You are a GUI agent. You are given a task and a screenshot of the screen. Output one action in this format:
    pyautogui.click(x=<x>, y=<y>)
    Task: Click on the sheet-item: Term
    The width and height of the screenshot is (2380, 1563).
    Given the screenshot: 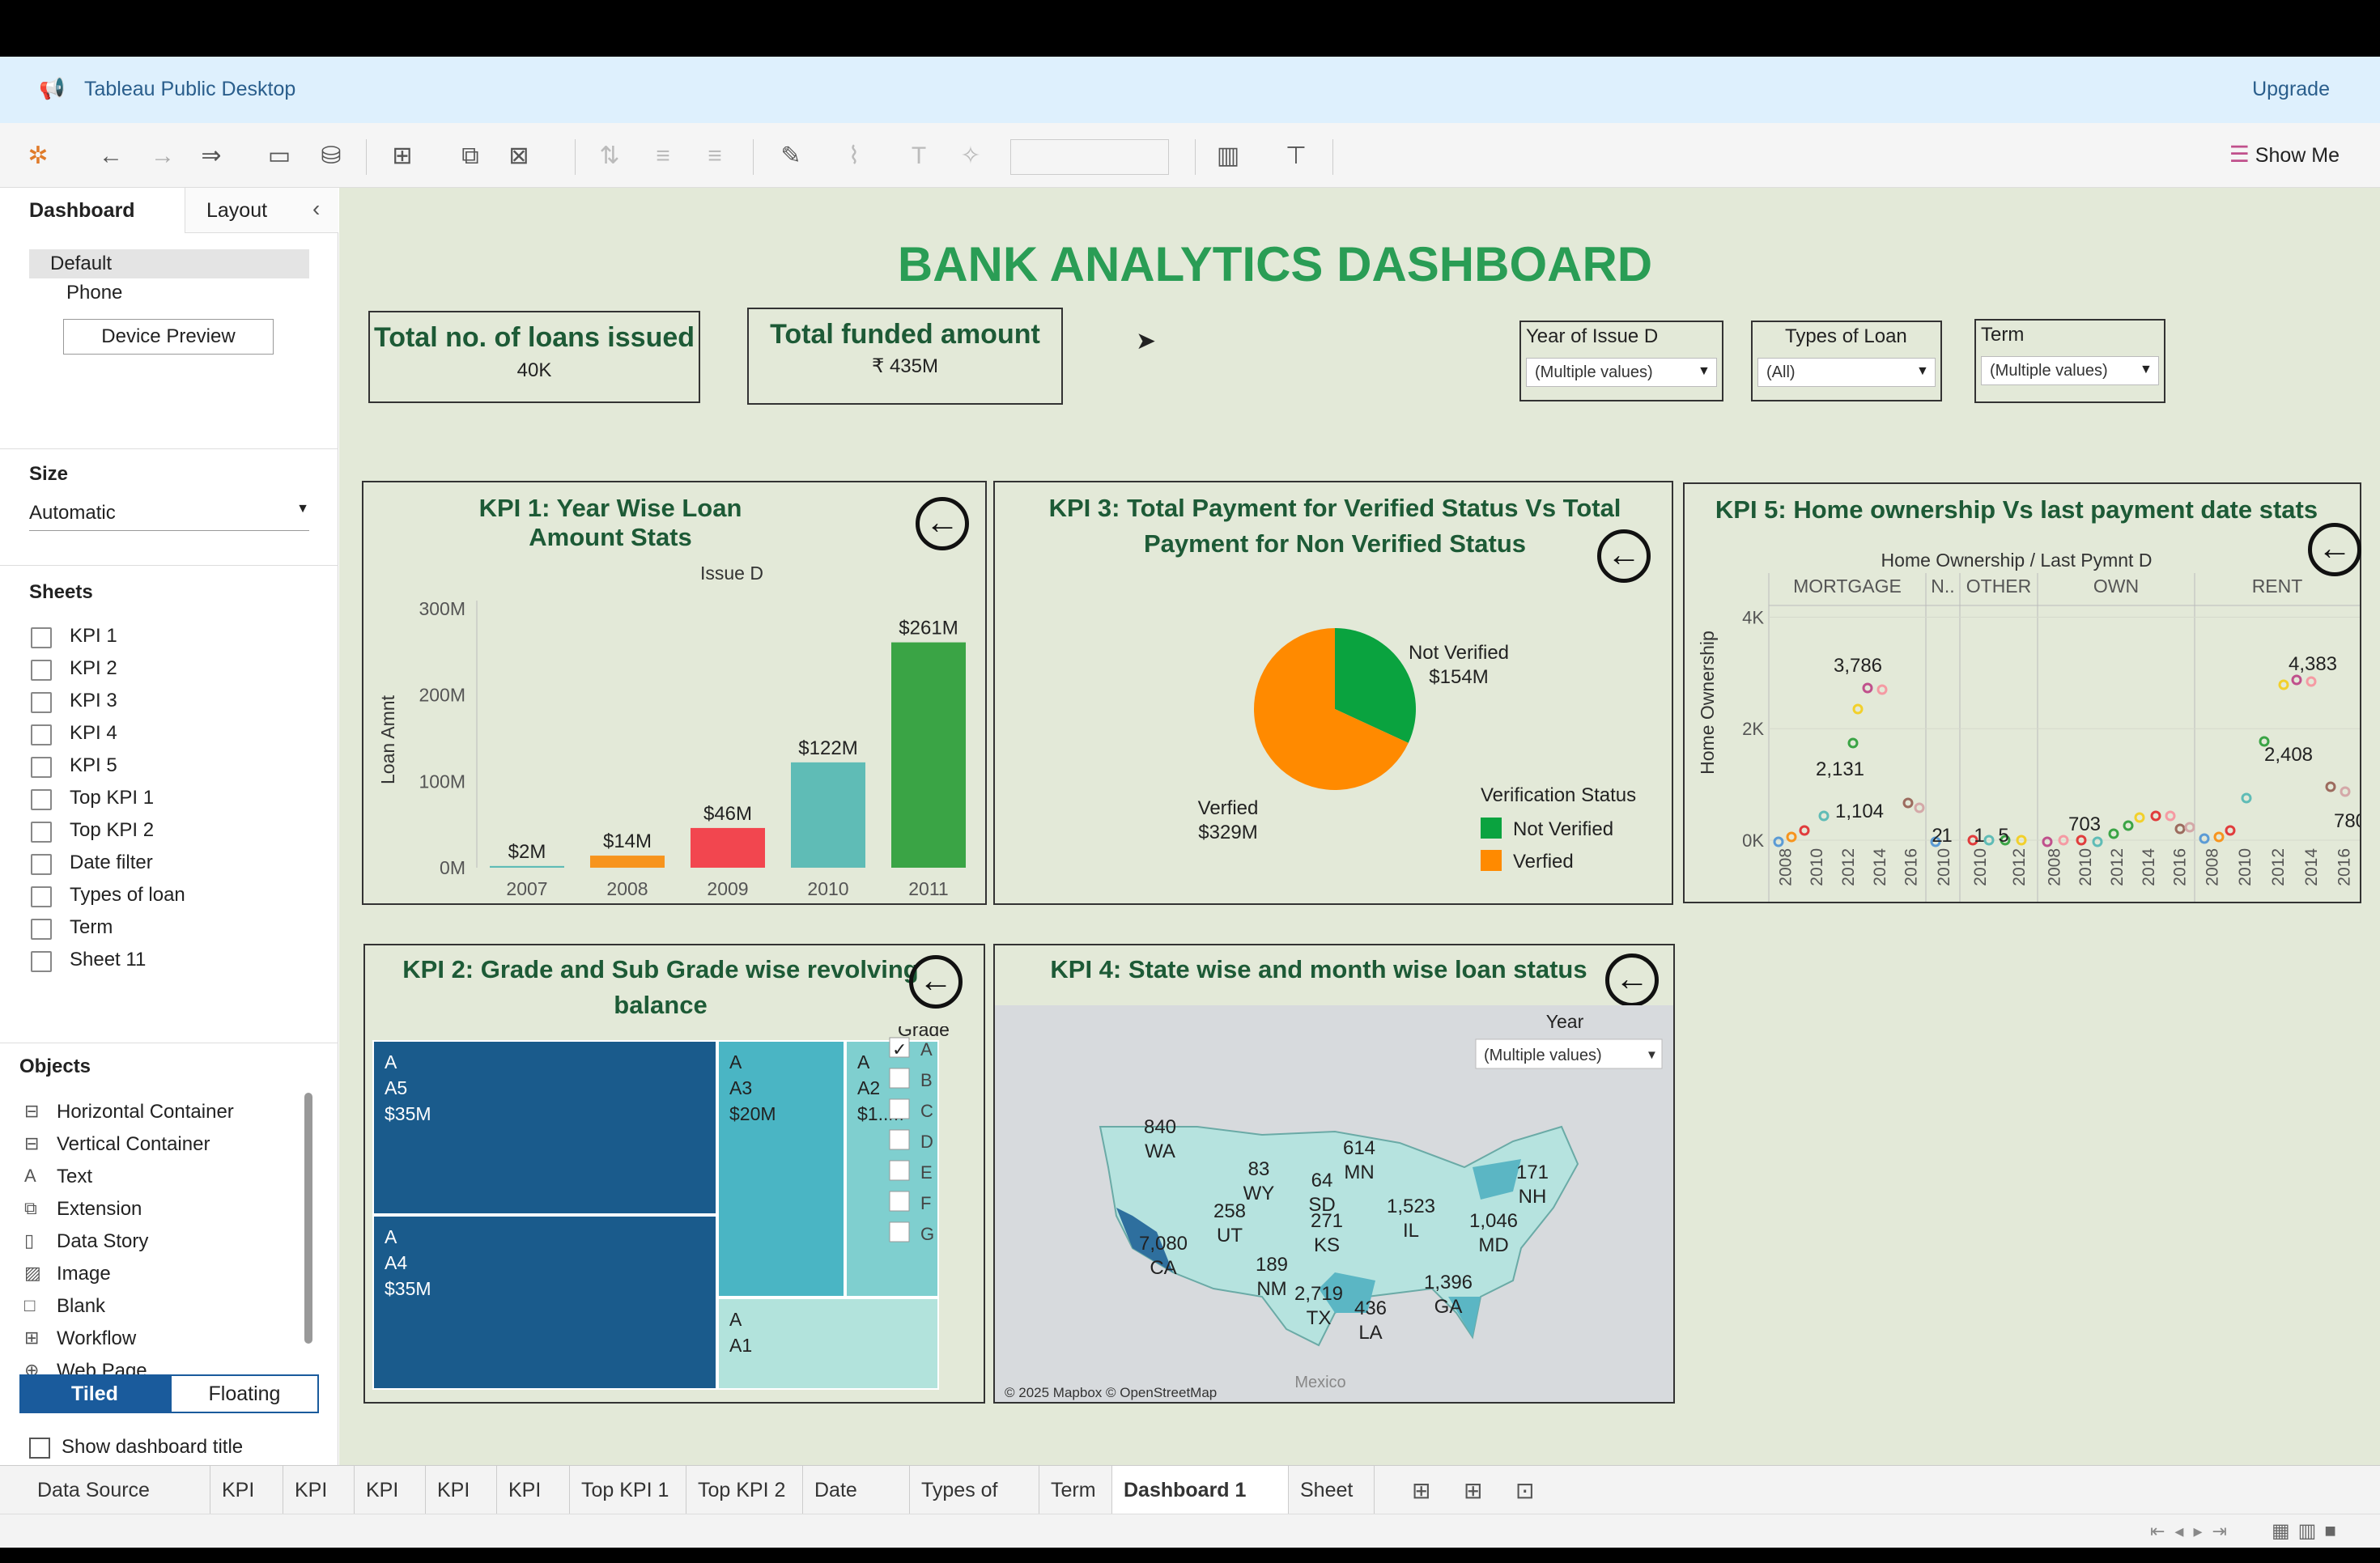 What is the action you would take?
    pyautogui.click(x=91, y=927)
    